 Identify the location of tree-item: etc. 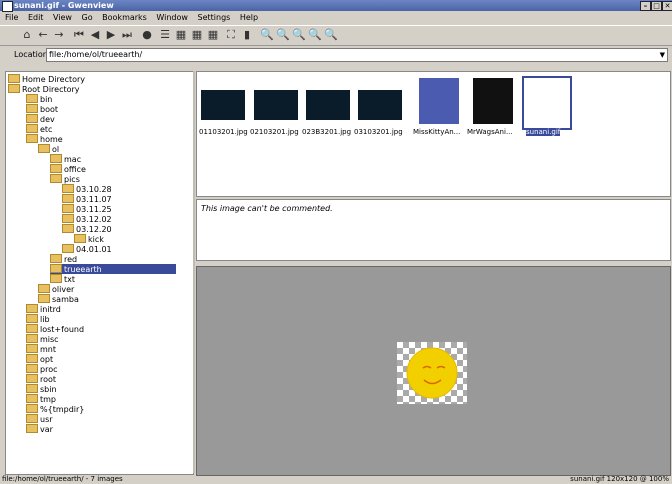
(39, 129).